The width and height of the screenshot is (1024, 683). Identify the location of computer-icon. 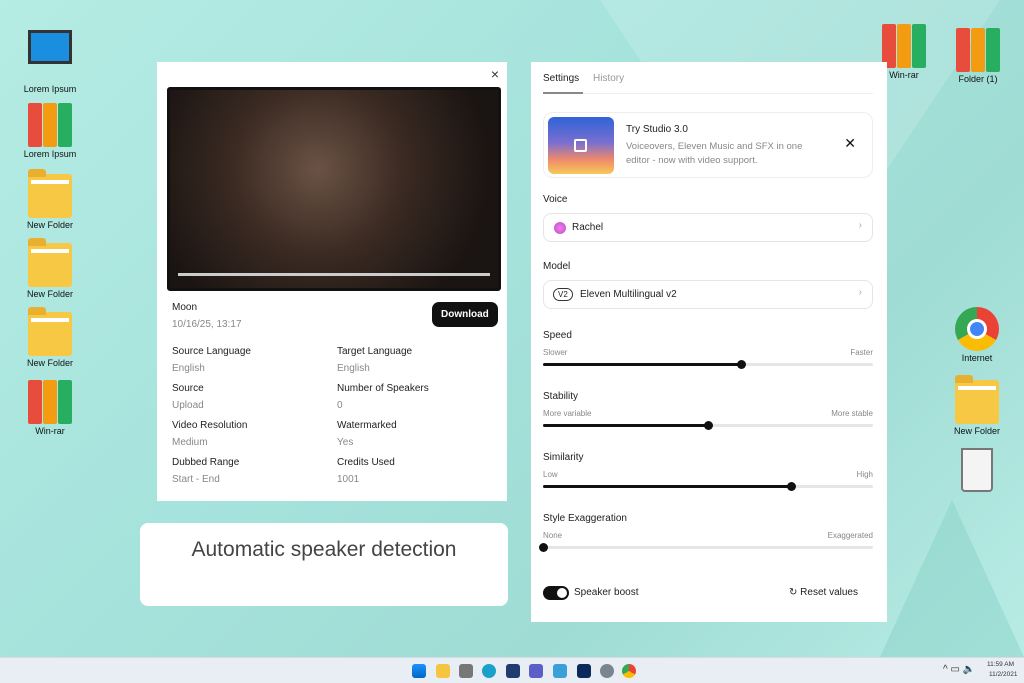
(50, 47).